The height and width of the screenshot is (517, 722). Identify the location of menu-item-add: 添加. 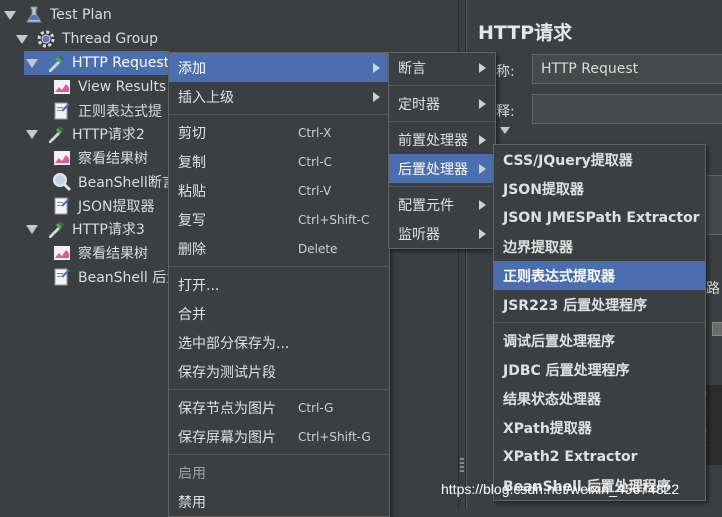
(279, 67).